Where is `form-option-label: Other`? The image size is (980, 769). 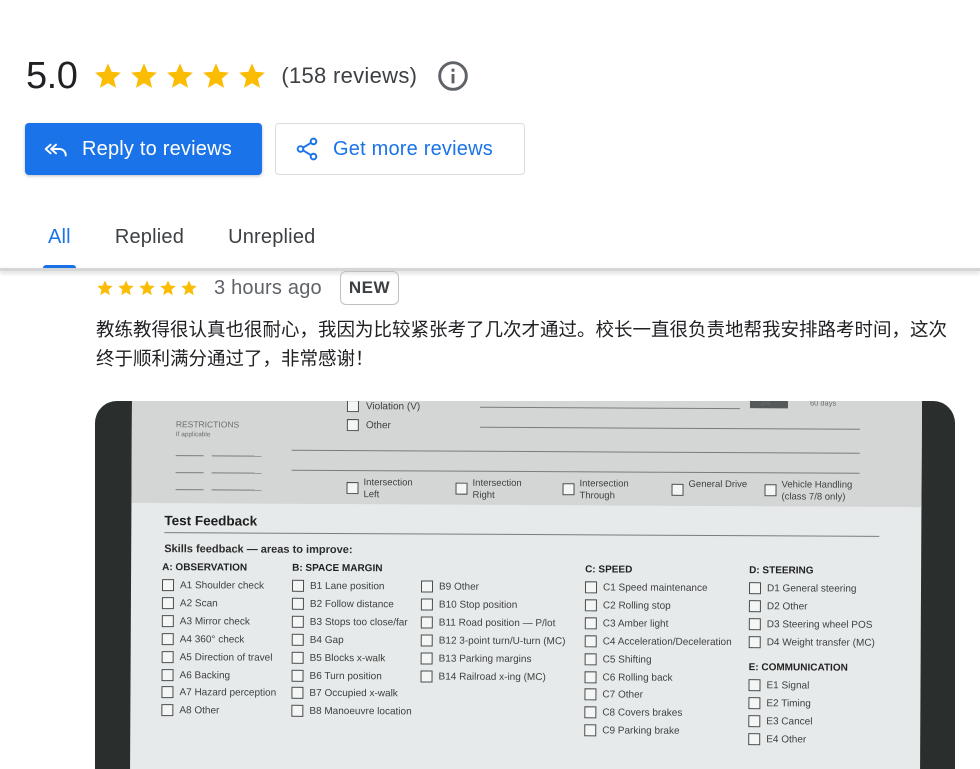 form-option-label: Other is located at coordinates (378, 426).